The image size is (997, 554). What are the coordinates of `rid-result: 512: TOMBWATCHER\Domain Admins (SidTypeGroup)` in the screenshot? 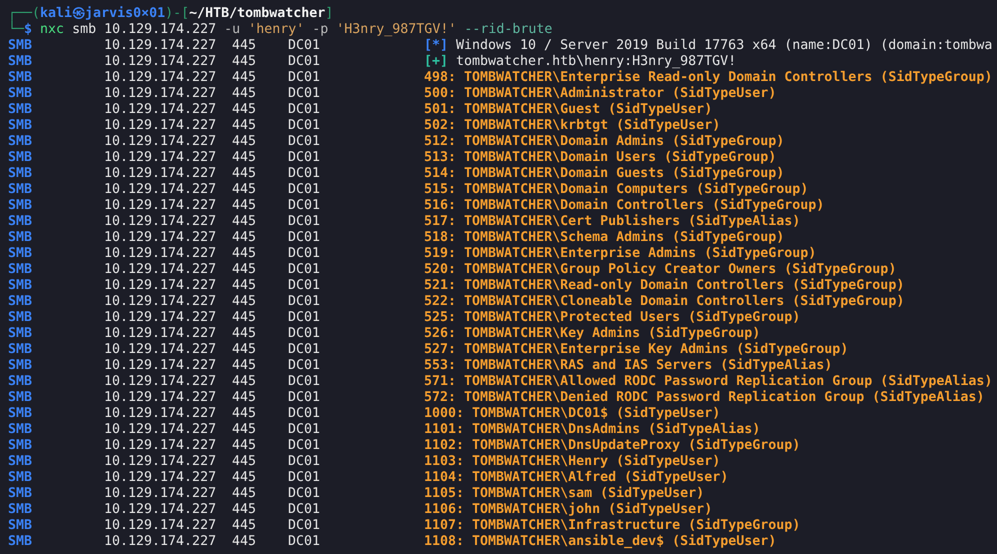 It's located at (604, 142).